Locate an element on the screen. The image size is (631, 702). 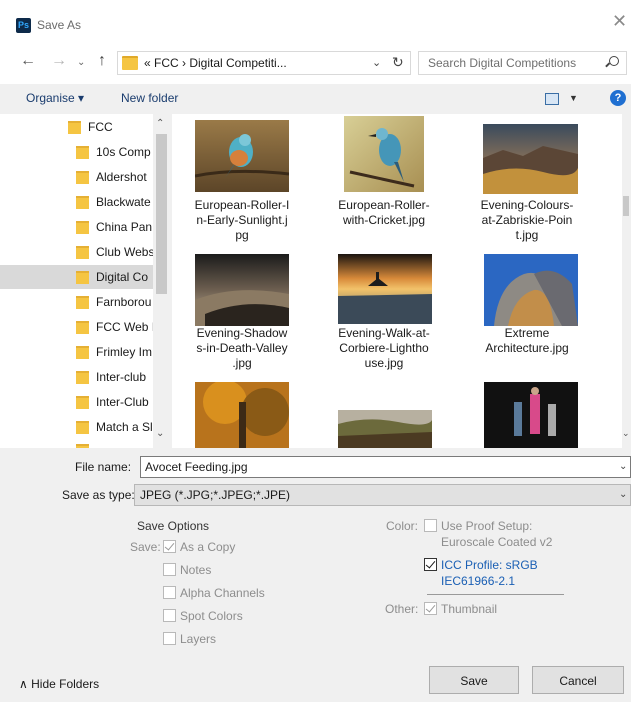
notes-label: Notes is located at coordinates (196, 570).